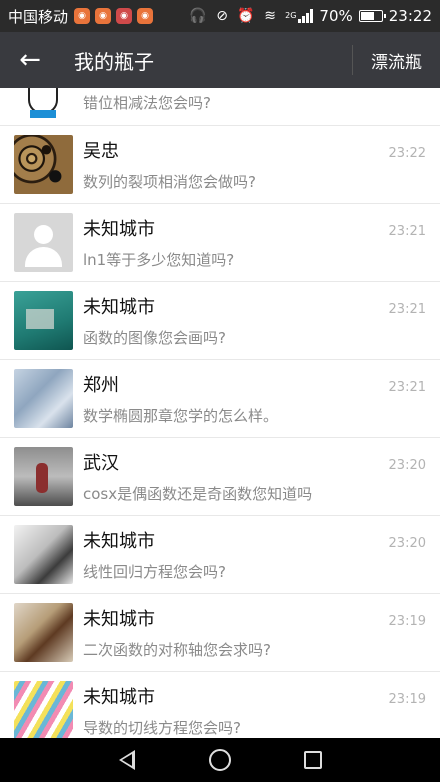  I want to click on status-bar: 中国移动 ◉ ◉ ◉ ◉ 🎧 ⊘ ⏰ ≋ 2G 70% 23:22, so click(220, 16).